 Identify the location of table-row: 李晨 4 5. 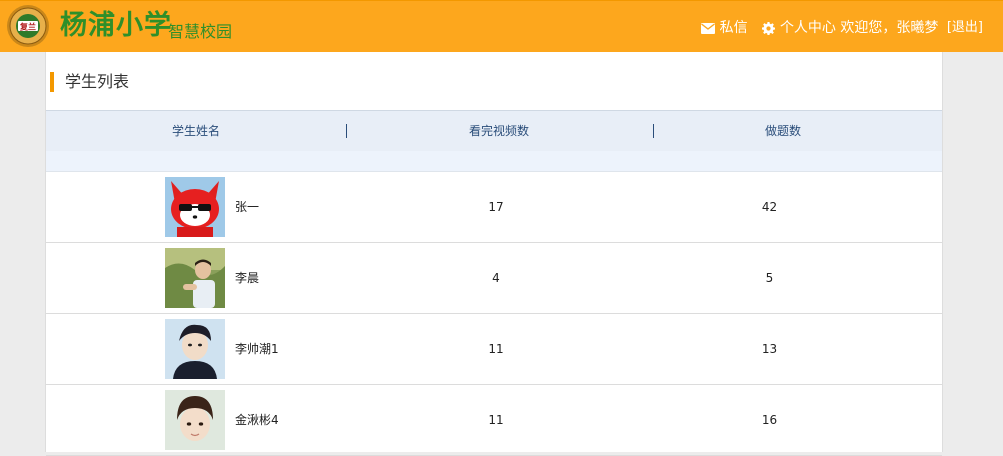
(494, 278).